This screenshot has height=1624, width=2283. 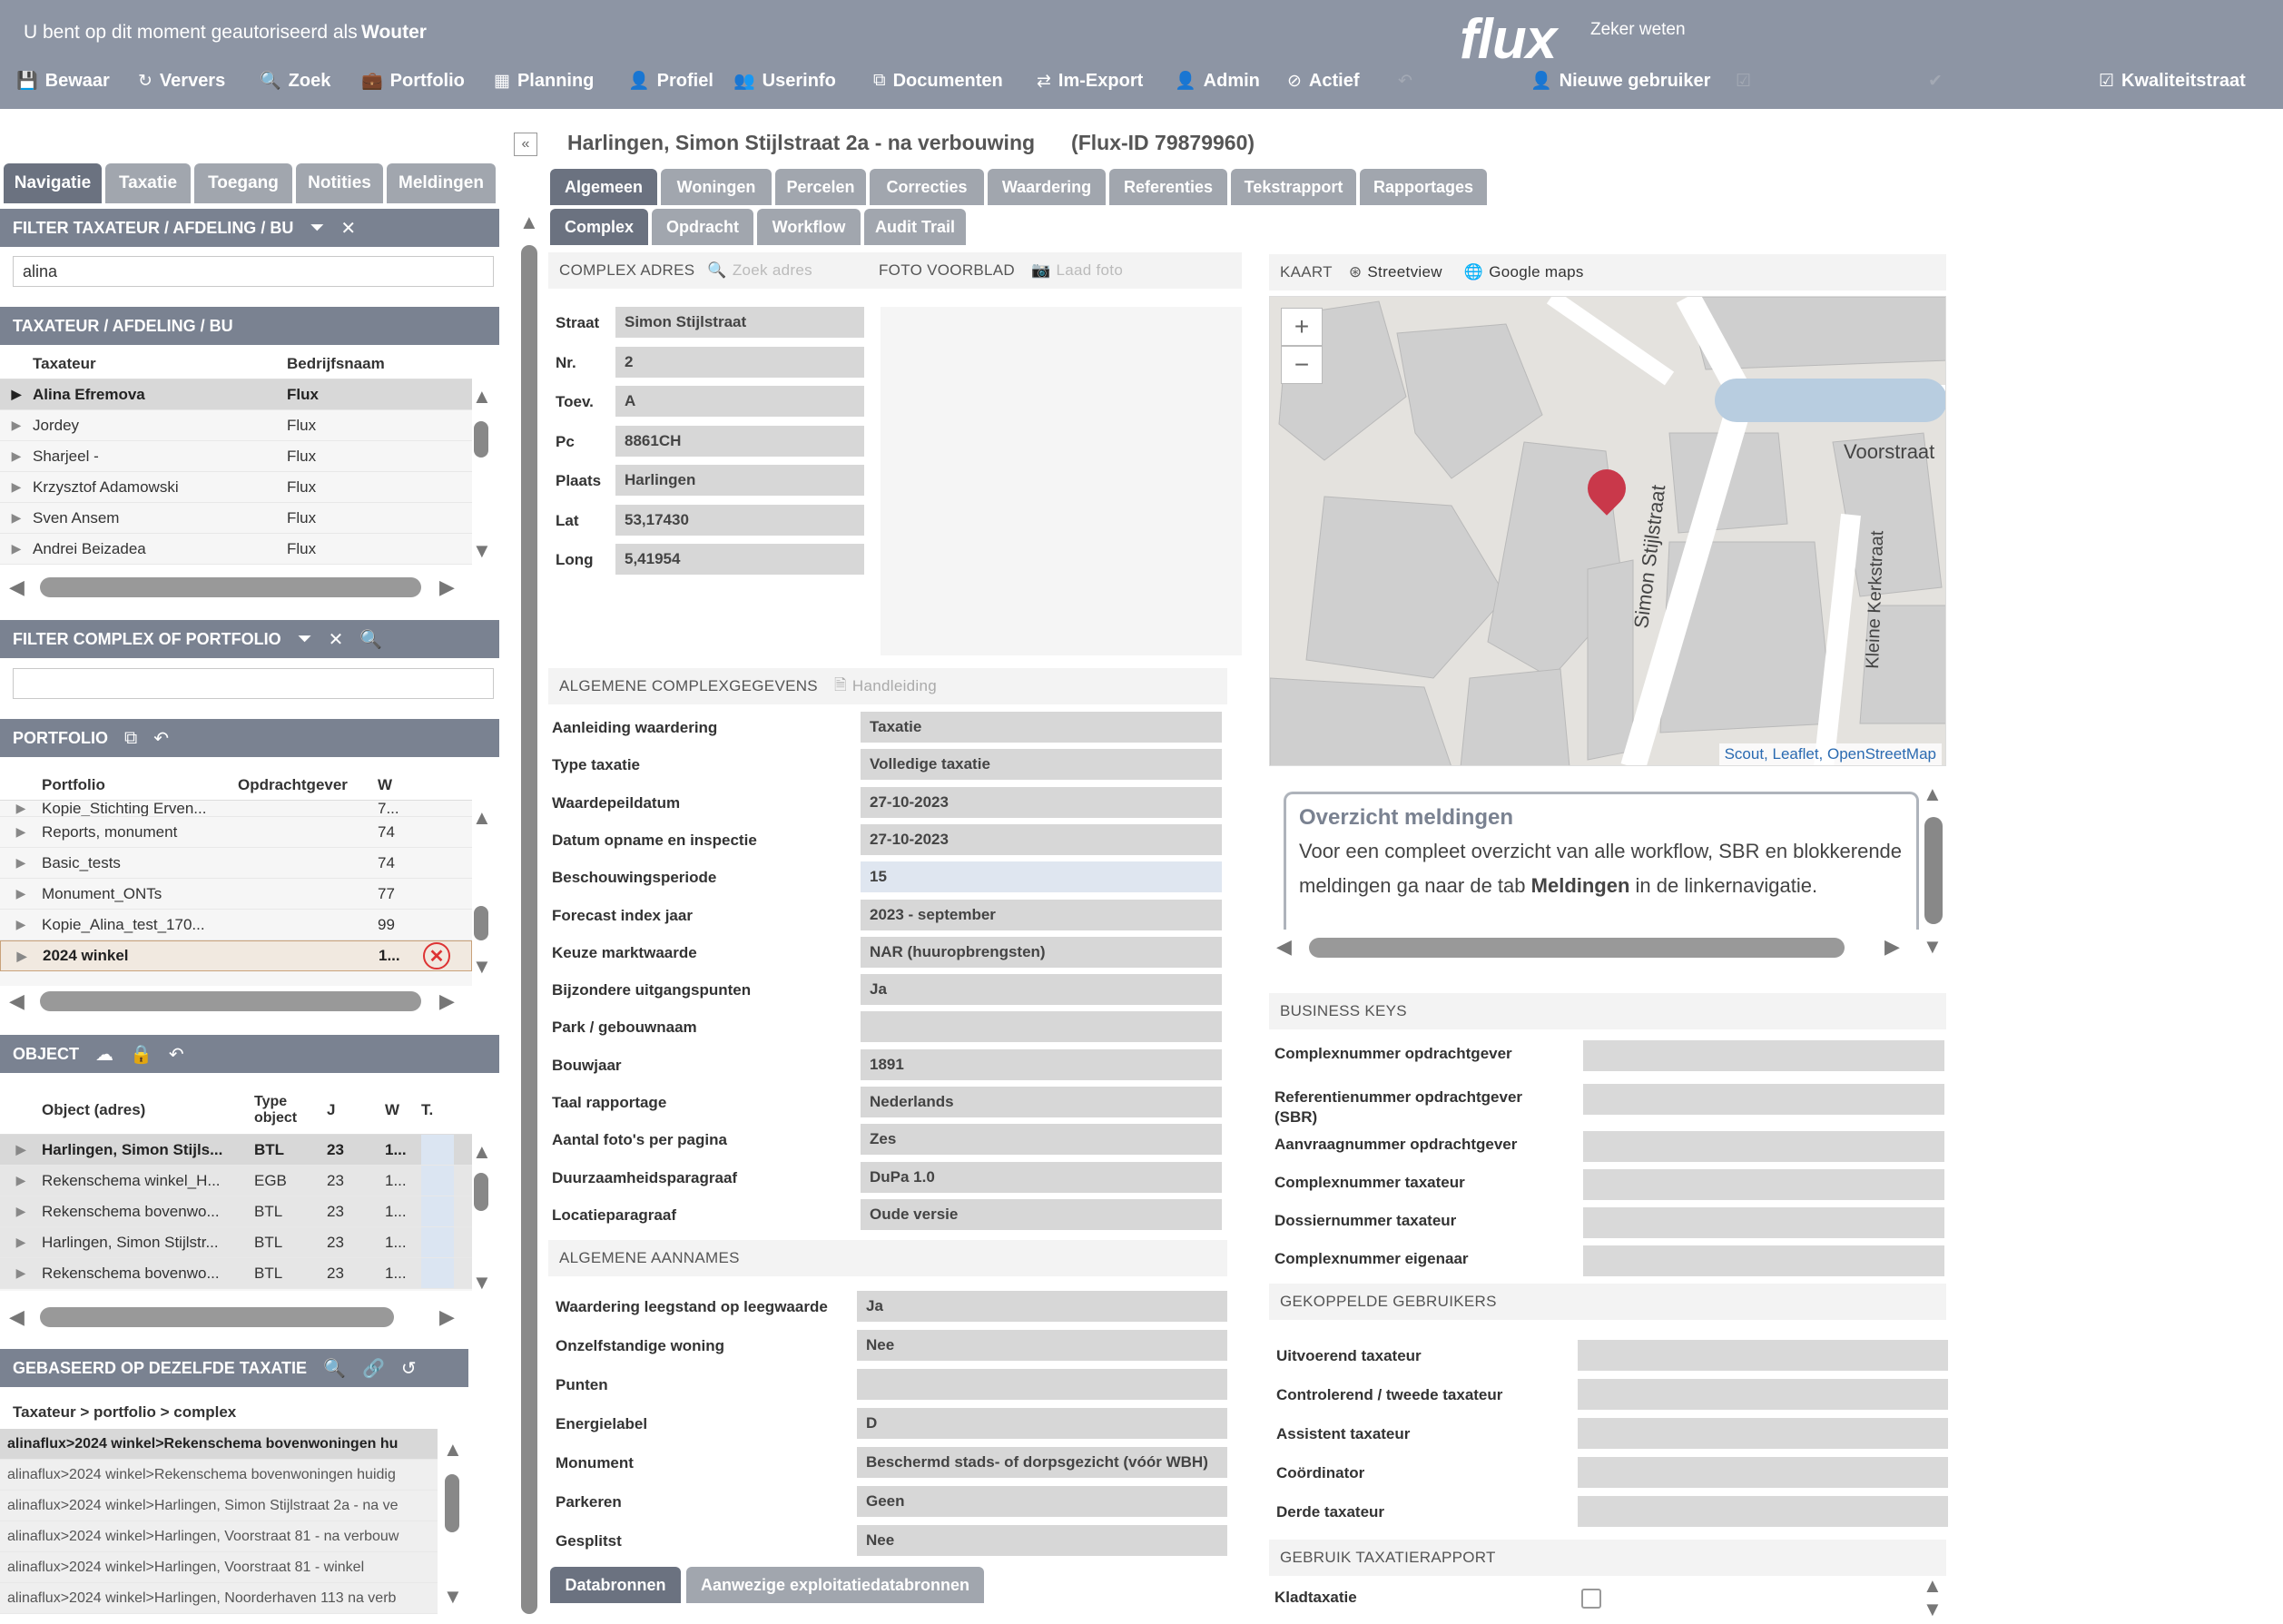 What do you see at coordinates (894, 686) in the screenshot?
I see `handleiding-link: Handleiding` at bounding box center [894, 686].